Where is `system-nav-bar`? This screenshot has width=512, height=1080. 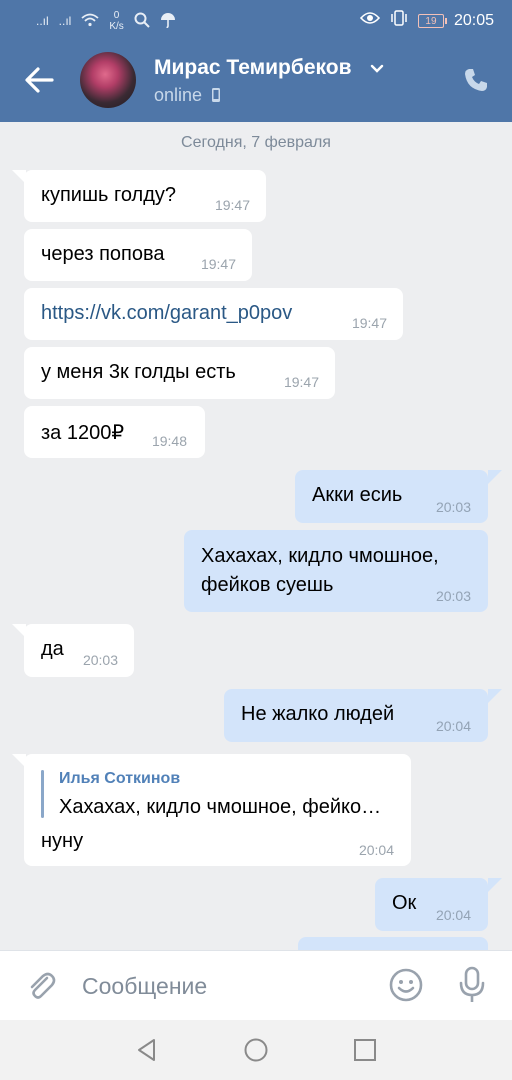
system-nav-bar is located at coordinates (256, 1050).